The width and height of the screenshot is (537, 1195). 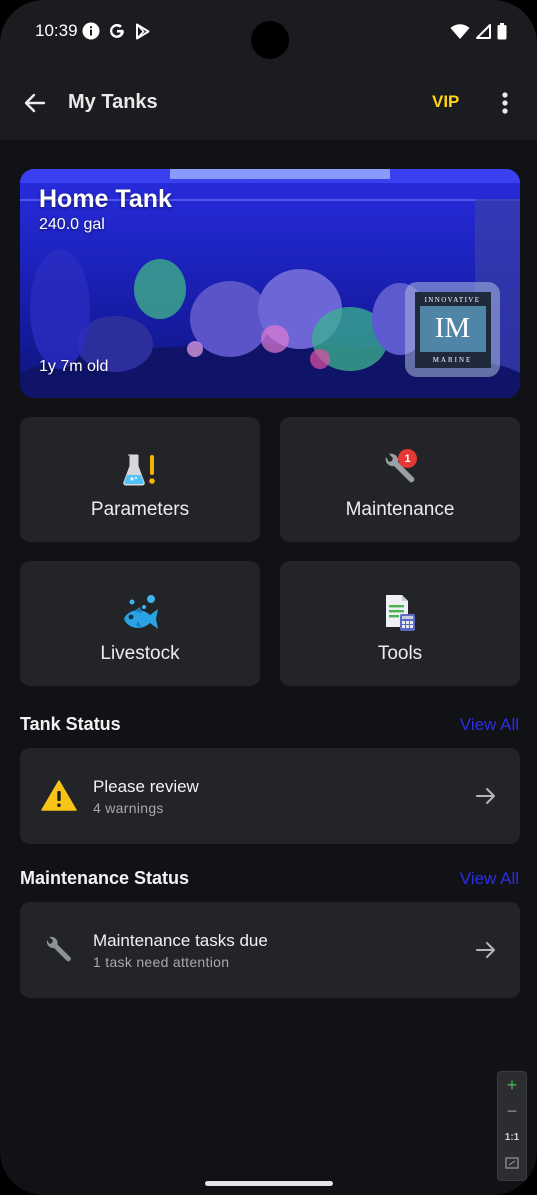 What do you see at coordinates (502, 31) in the screenshot?
I see `battery-icon` at bounding box center [502, 31].